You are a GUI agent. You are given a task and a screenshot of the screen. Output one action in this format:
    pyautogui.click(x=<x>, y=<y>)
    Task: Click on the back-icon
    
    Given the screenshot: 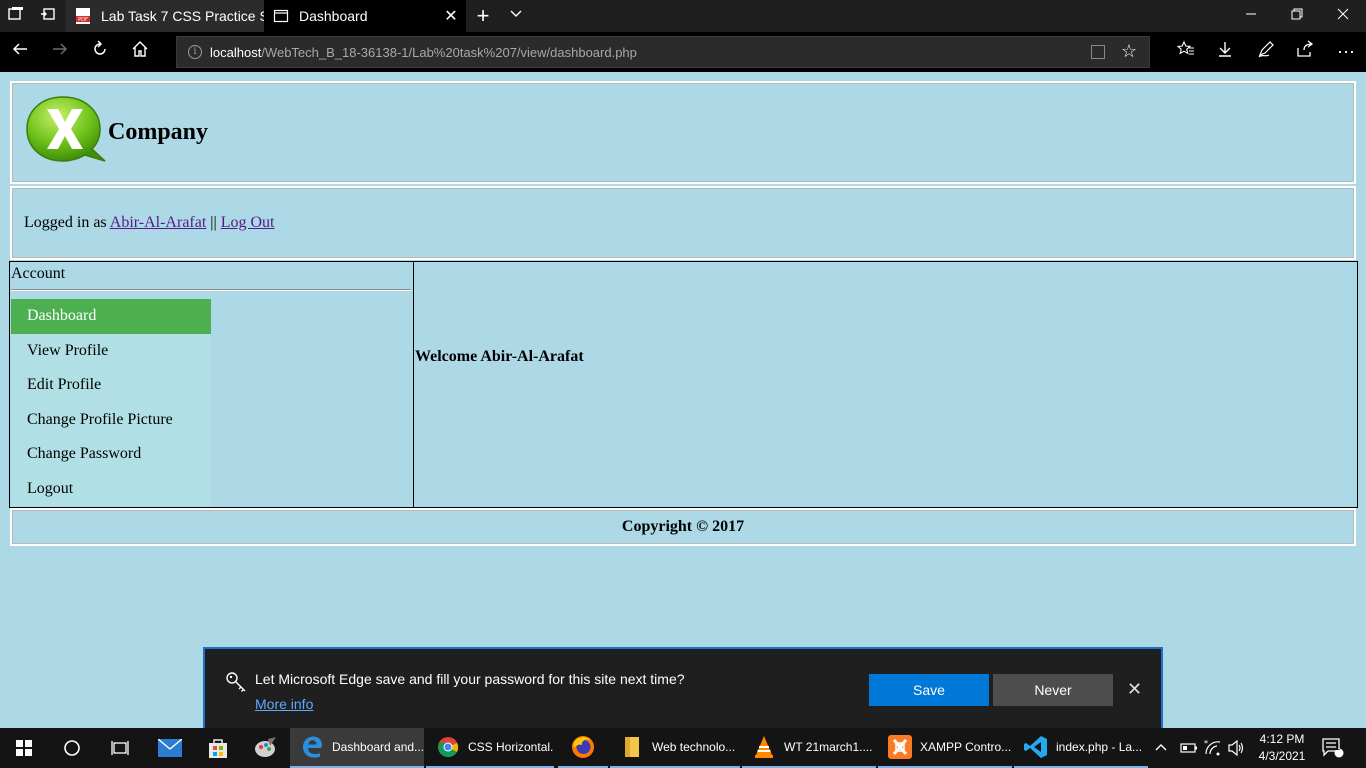 What is the action you would take?
    pyautogui.click(x=20, y=52)
    